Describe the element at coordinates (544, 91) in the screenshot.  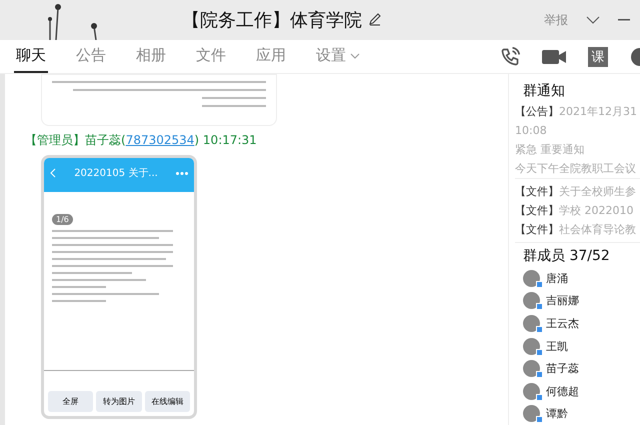
I see `notice-title: 群通知` at that location.